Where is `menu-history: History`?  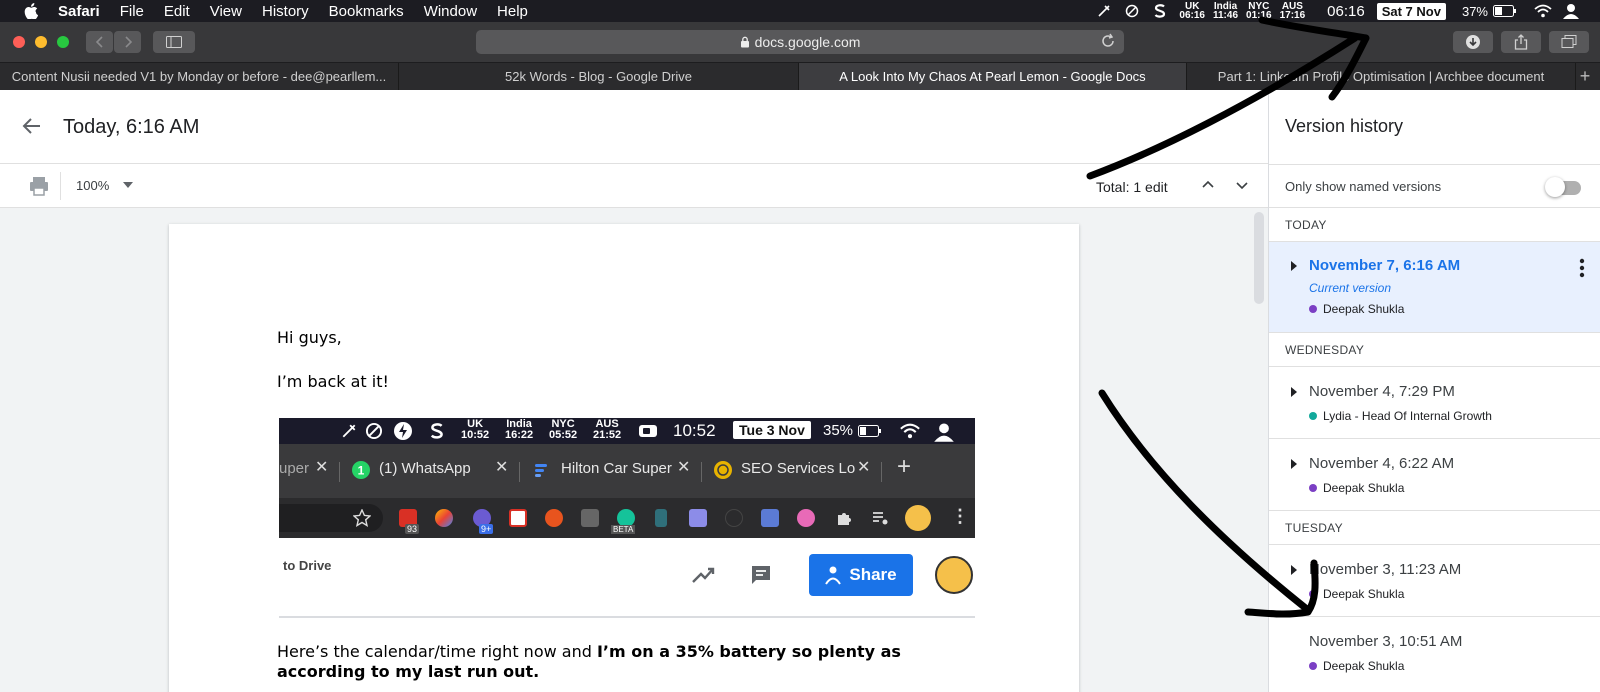
menu-history: History is located at coordinates (285, 11).